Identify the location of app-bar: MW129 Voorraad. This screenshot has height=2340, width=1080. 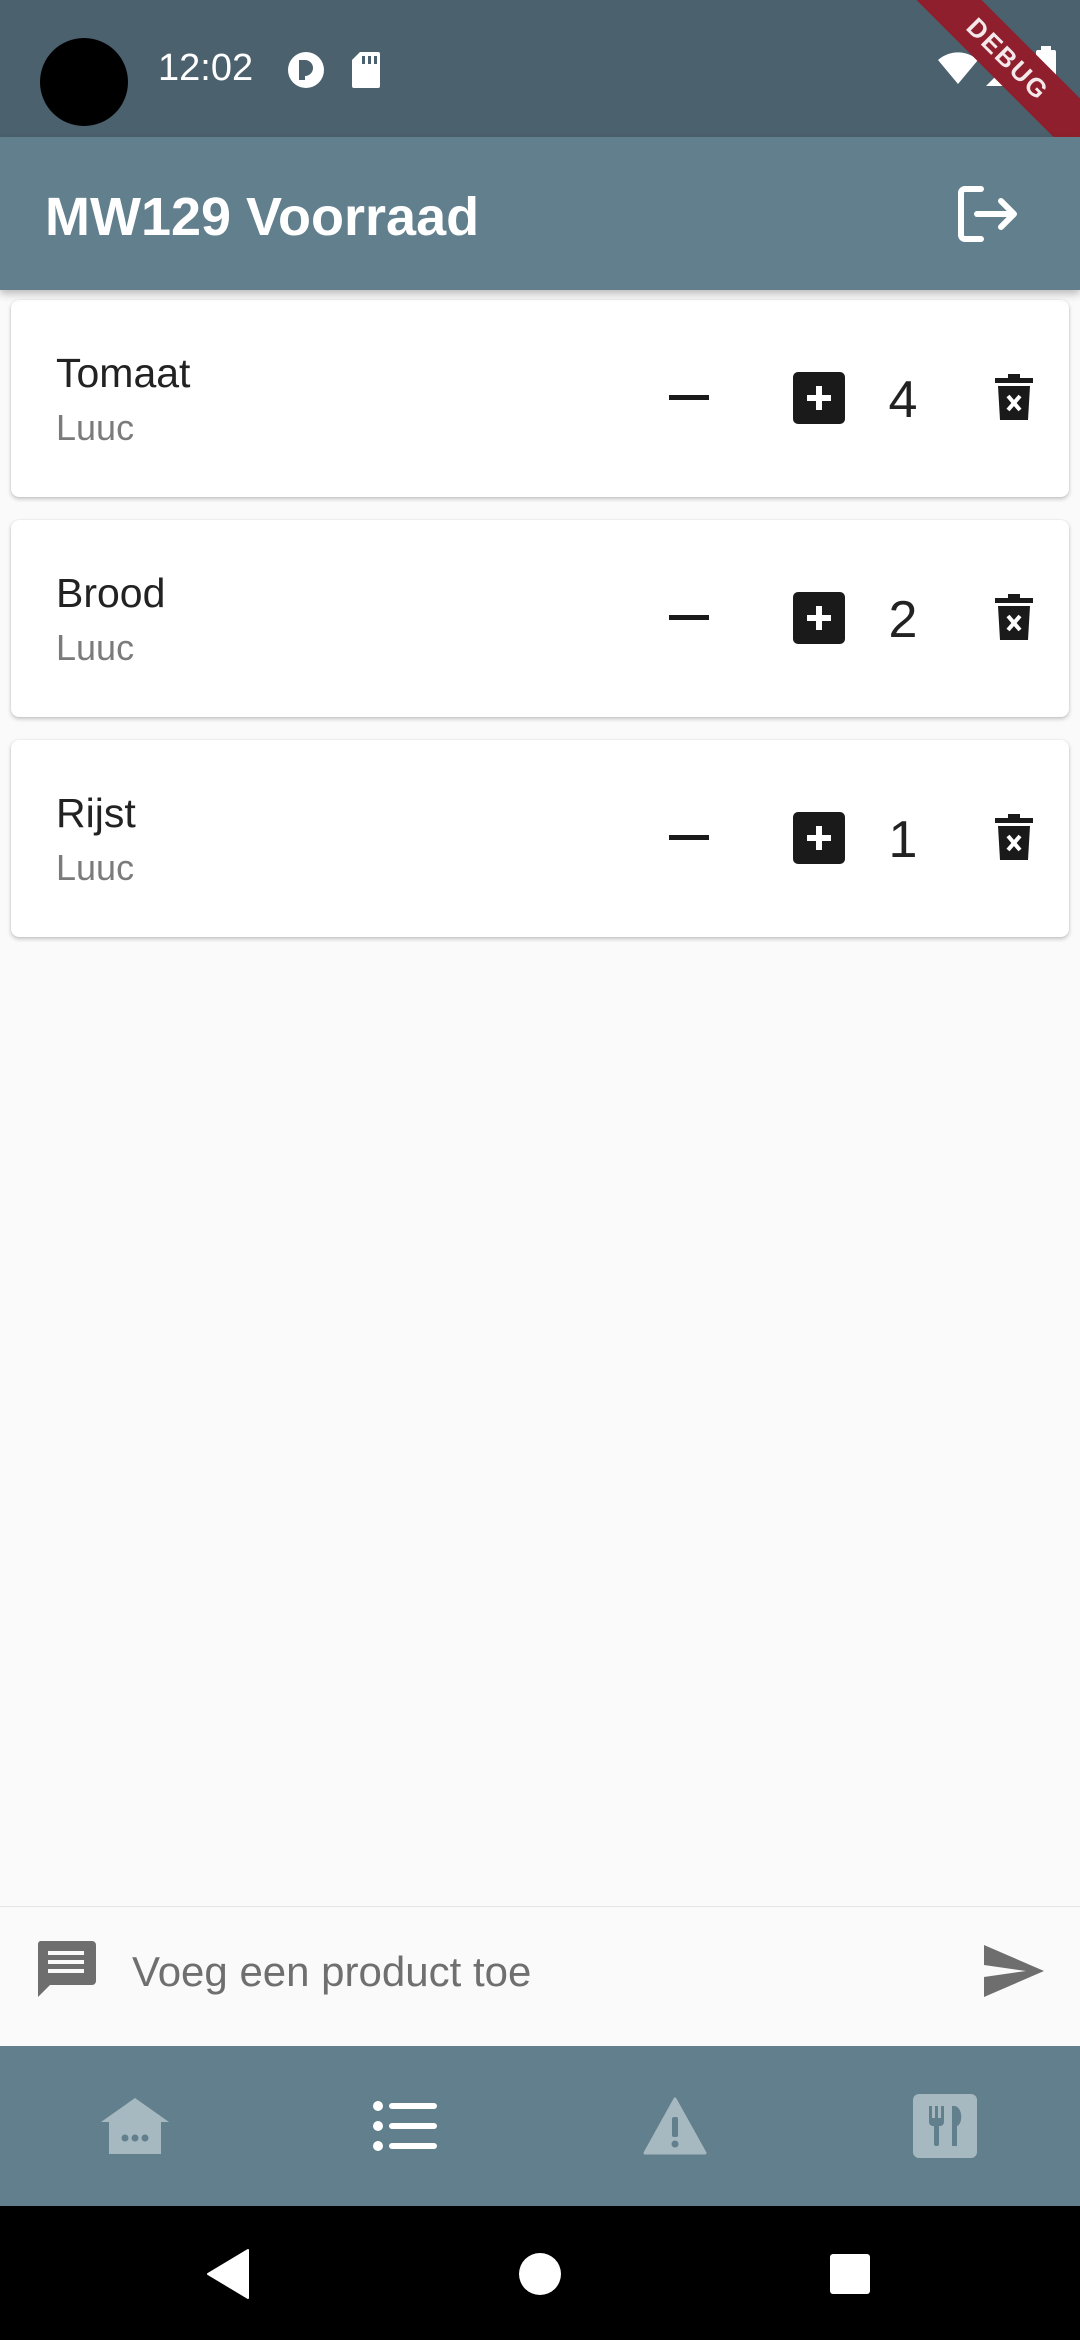
(540, 213).